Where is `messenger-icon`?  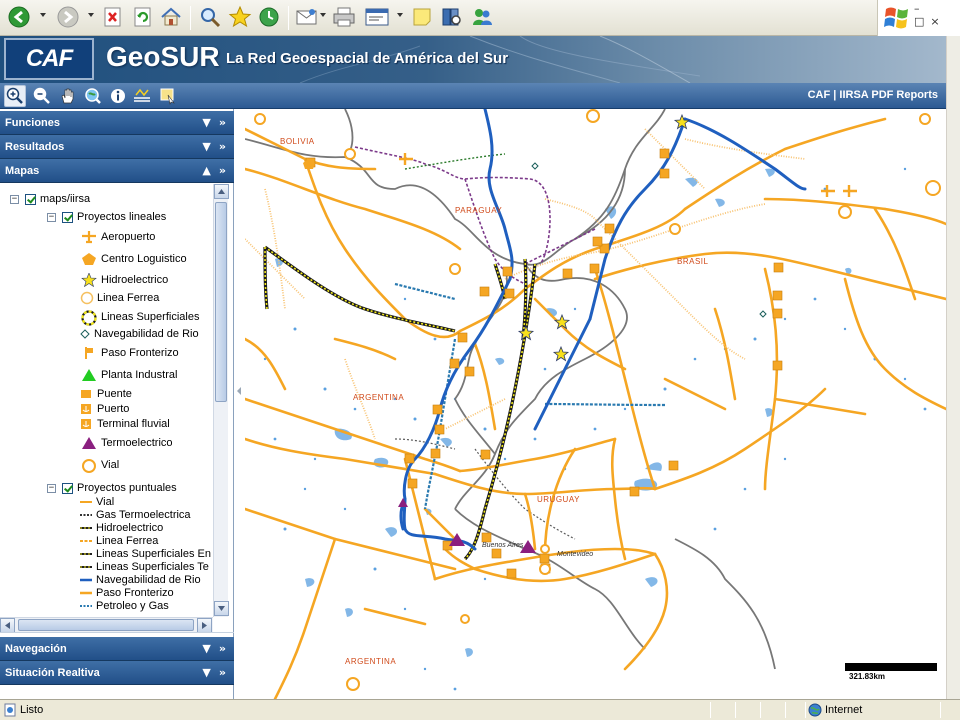 messenger-icon is located at coordinates (482, 17).